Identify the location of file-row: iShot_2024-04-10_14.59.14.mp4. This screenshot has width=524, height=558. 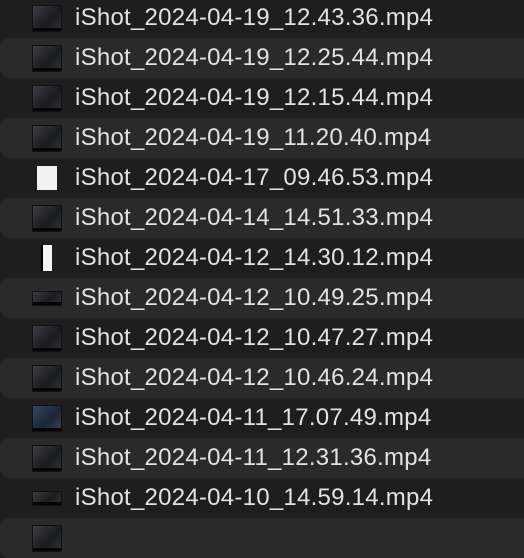
(262, 498).